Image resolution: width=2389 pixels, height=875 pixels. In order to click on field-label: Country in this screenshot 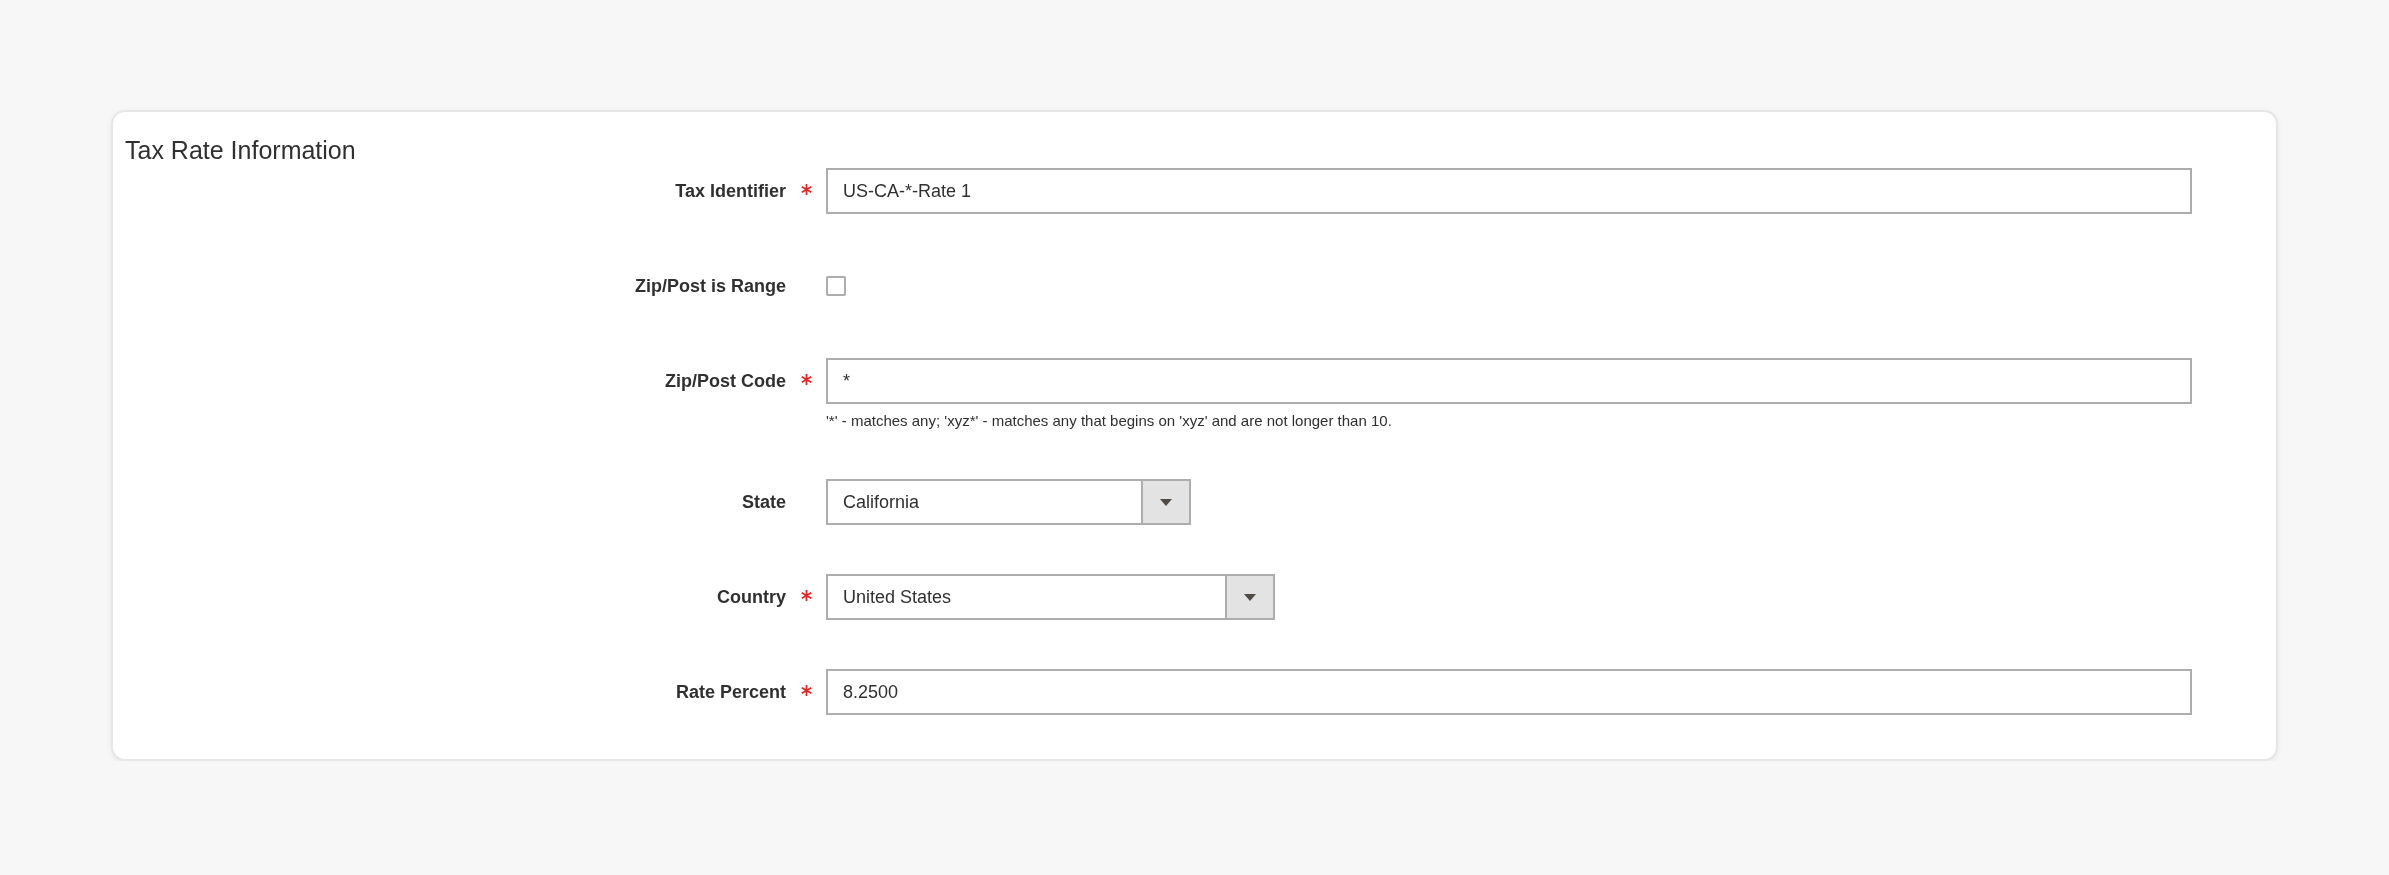, I will do `click(751, 597)`.